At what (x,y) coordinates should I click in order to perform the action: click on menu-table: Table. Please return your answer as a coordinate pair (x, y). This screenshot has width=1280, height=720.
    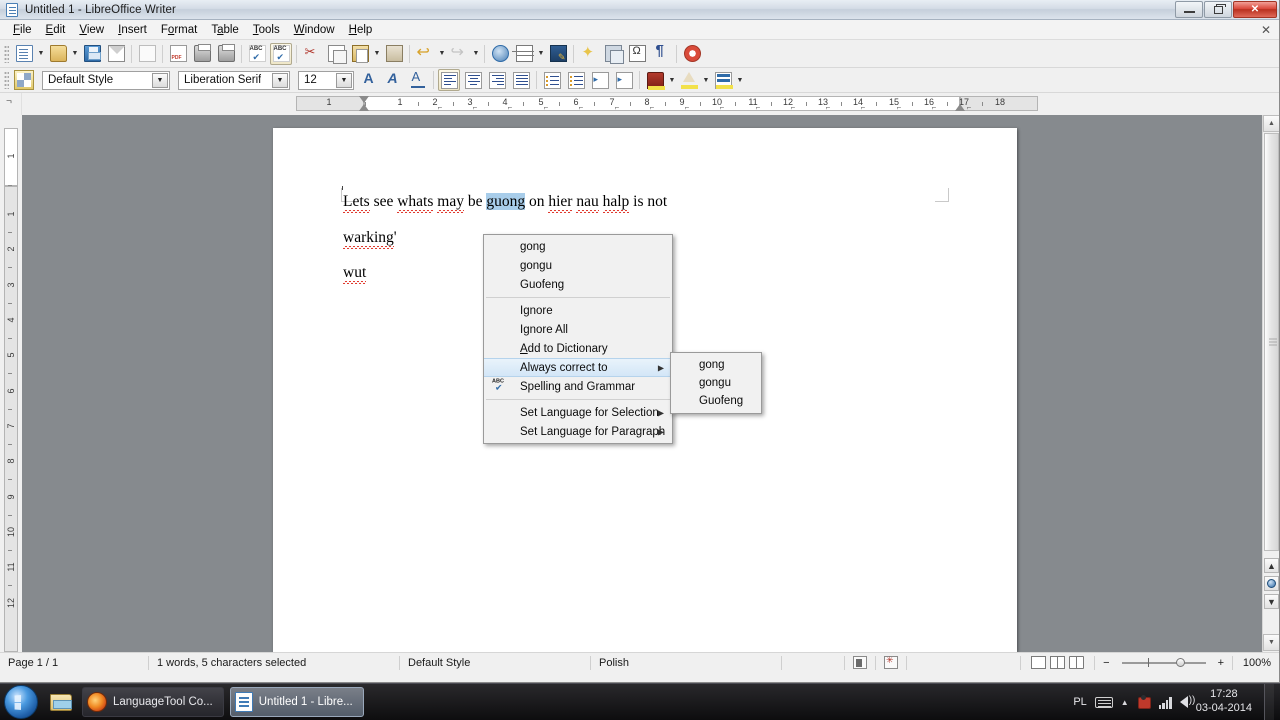
    Looking at the image, I should click on (225, 30).